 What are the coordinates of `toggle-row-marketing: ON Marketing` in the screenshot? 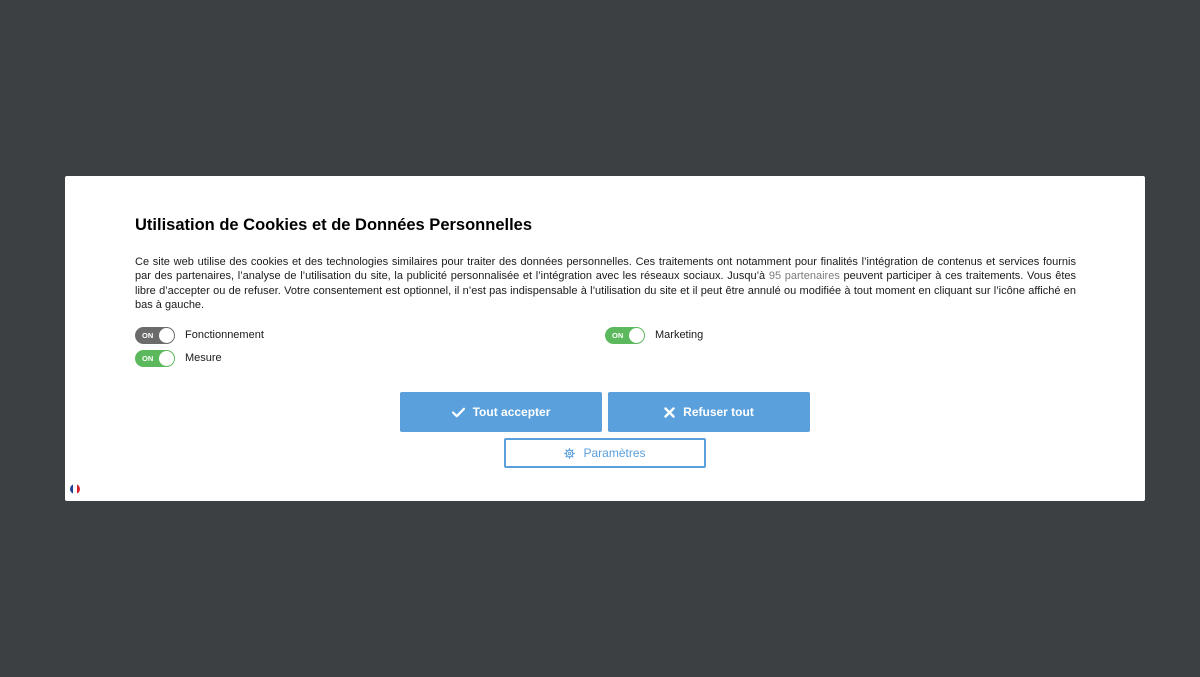 It's located at (654, 335).